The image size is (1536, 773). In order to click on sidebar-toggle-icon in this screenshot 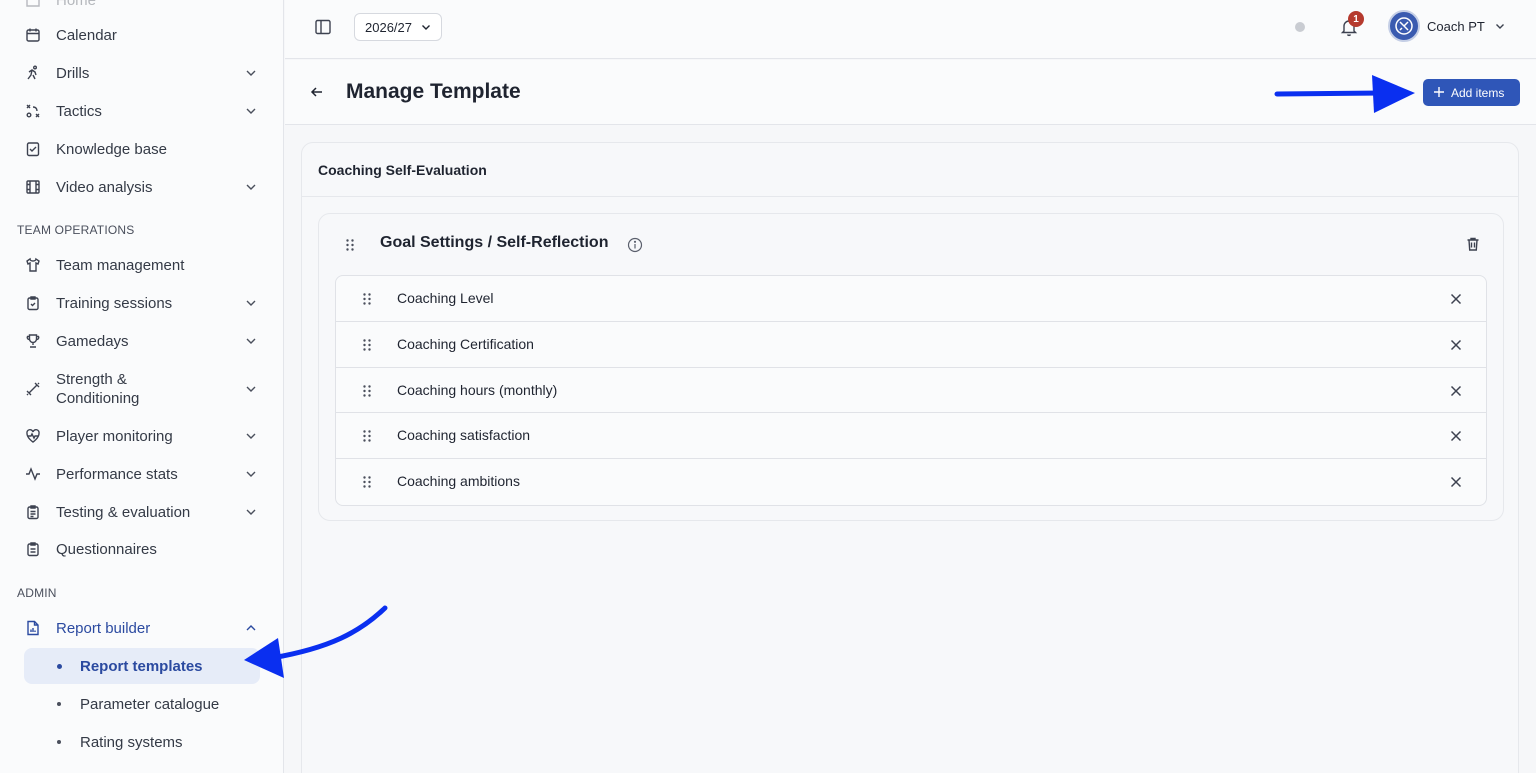, I will do `click(323, 27)`.